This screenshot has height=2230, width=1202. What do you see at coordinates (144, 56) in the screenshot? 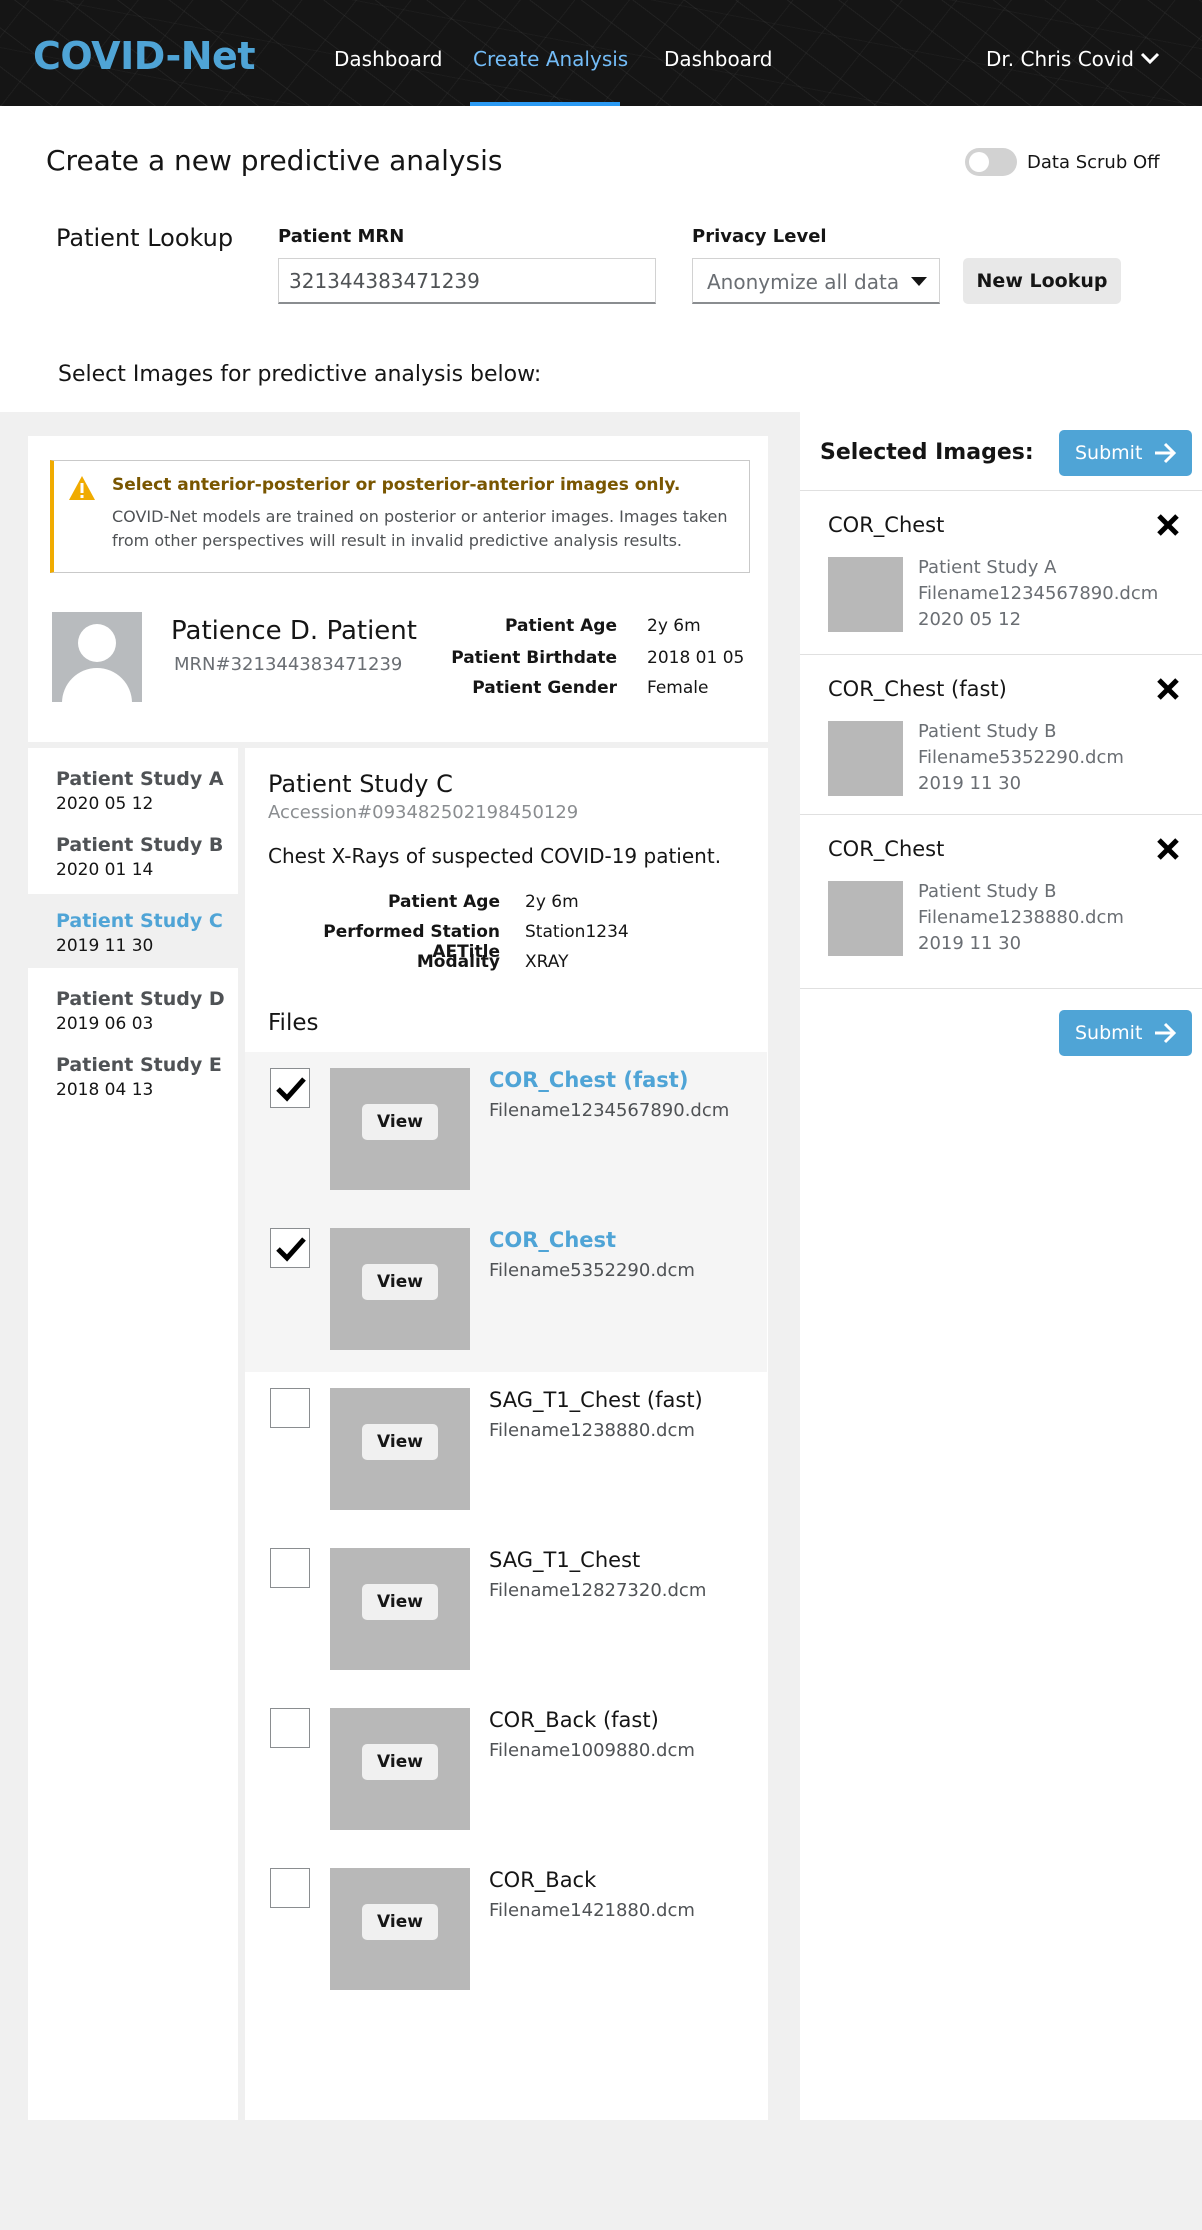
I see `app-logo: COVID-Net` at bounding box center [144, 56].